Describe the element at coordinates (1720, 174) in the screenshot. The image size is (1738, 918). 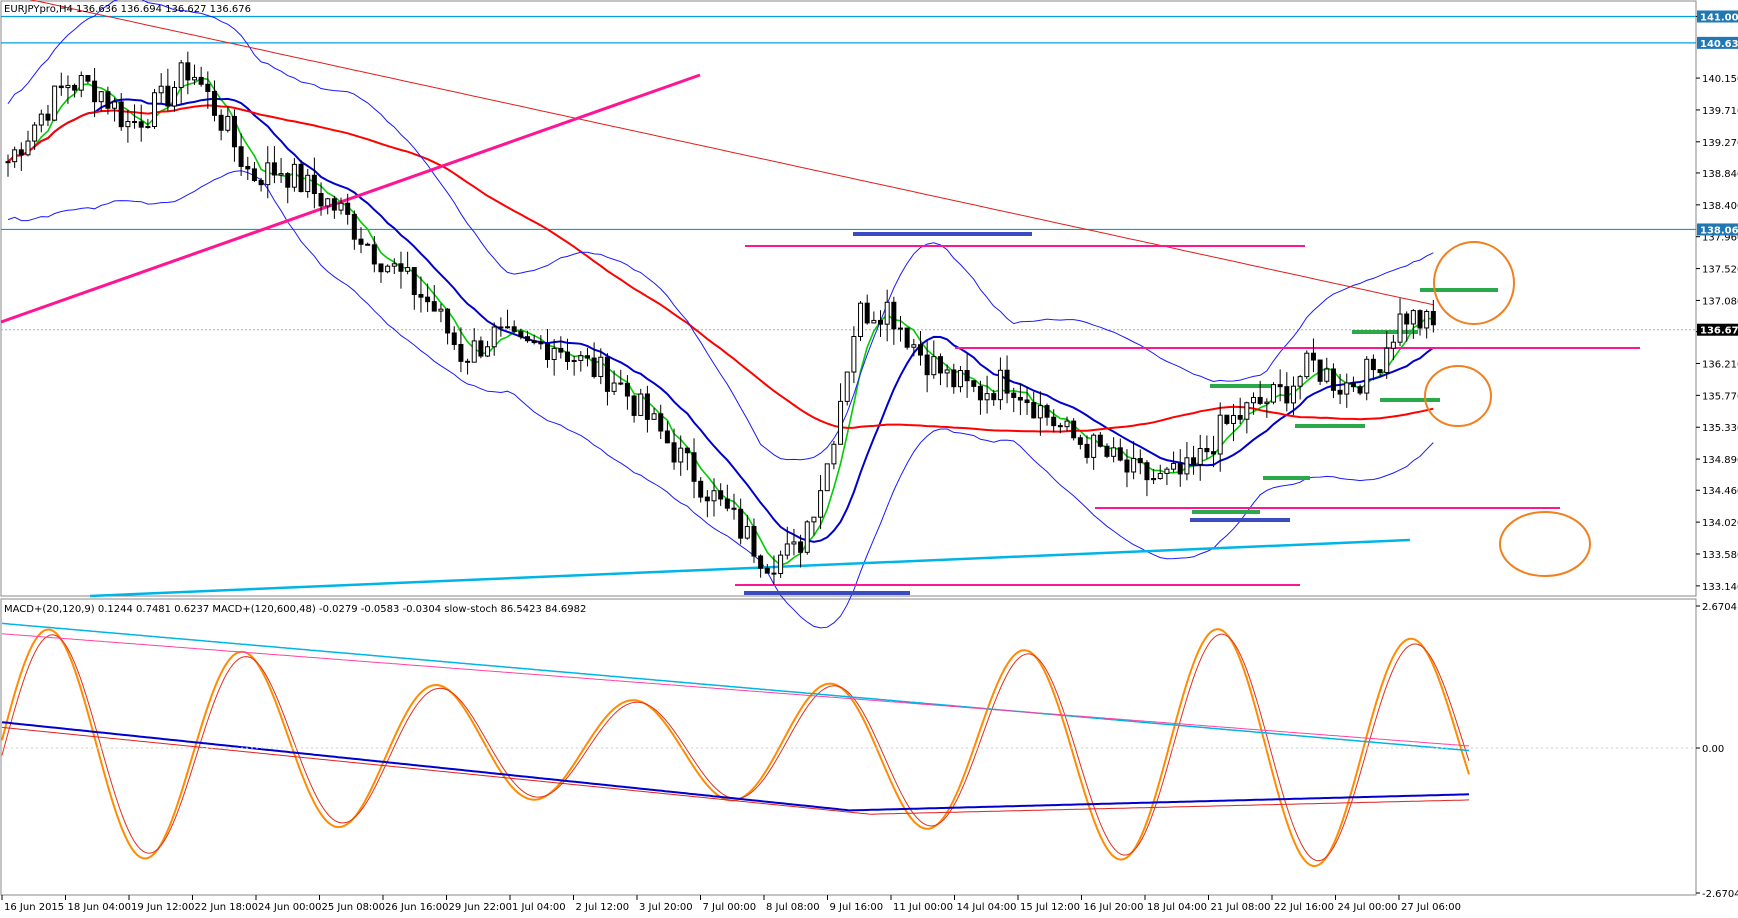
I see `price-axis-label: 138.840` at that location.